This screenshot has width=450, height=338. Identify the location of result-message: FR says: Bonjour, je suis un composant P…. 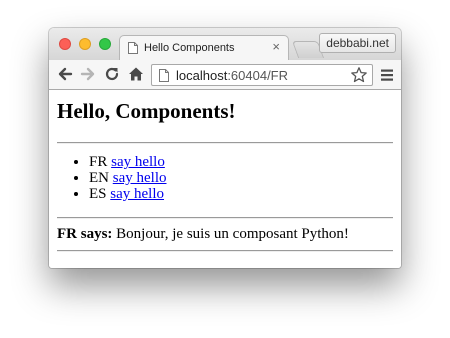
(203, 234).